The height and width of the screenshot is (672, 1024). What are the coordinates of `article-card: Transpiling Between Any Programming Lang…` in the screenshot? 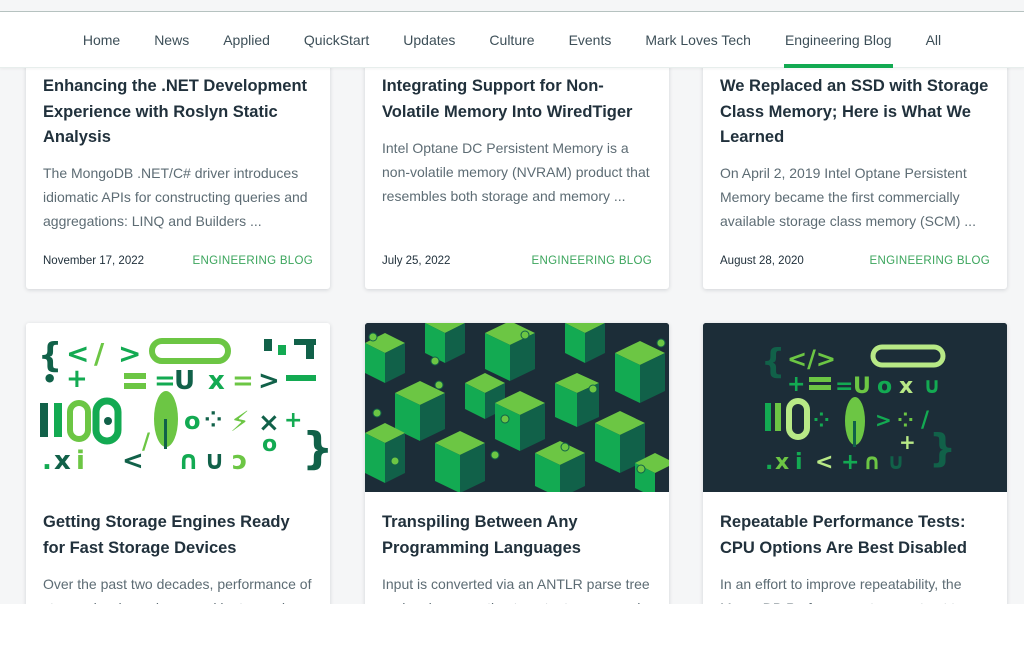 It's located at (517, 463).